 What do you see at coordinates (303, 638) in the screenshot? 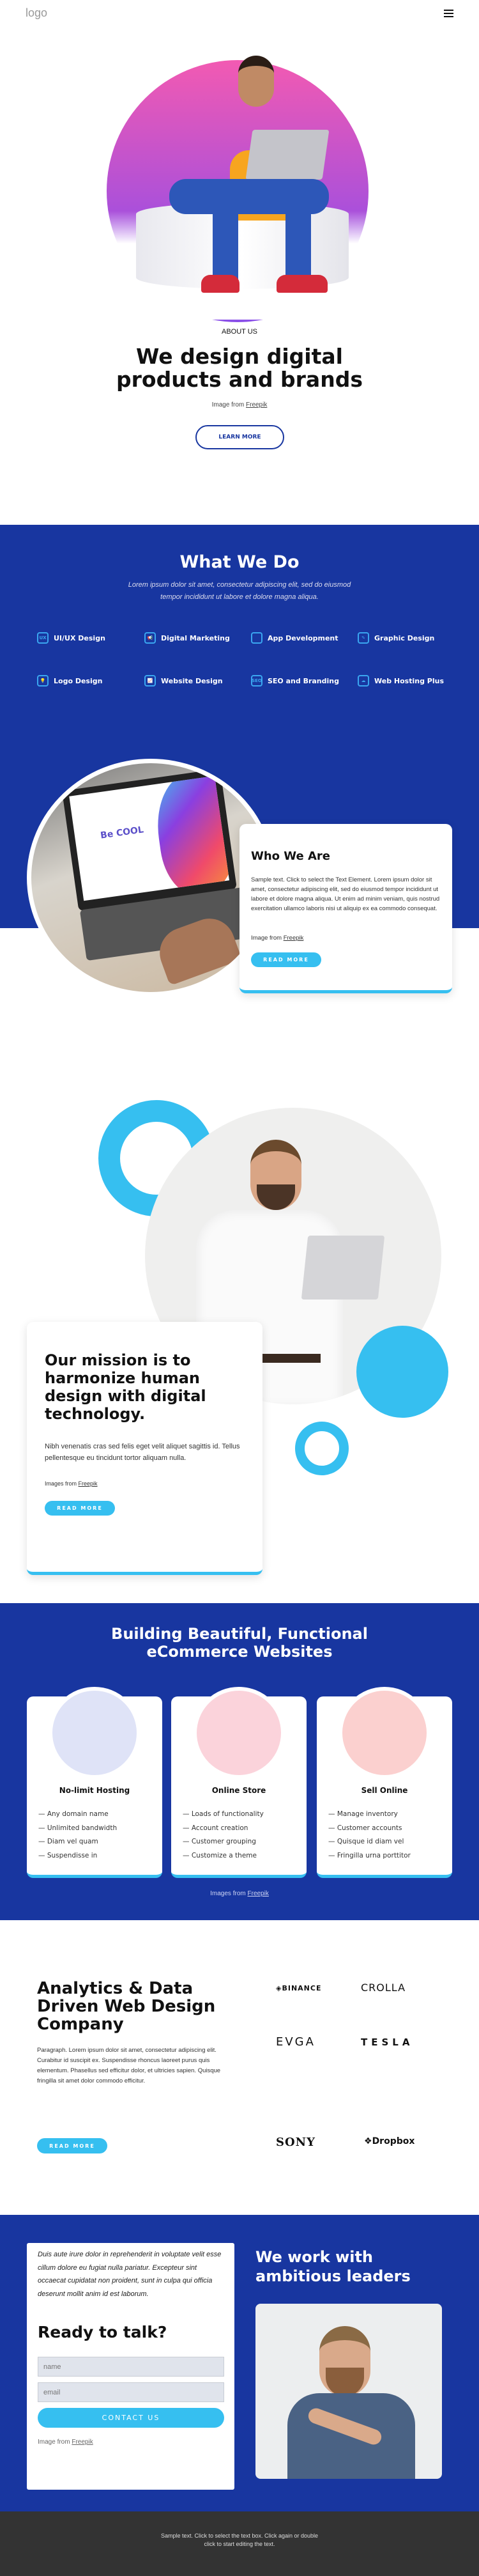
I see `service-label: App Development` at bounding box center [303, 638].